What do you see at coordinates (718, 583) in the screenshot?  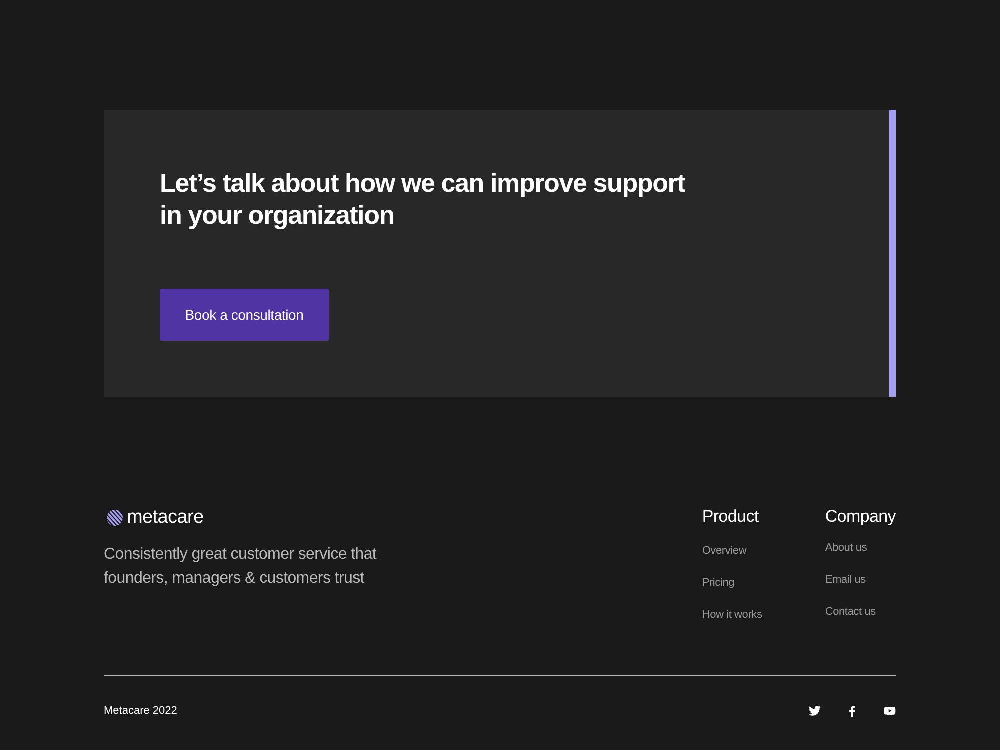 I see `footer-link: Pricing` at bounding box center [718, 583].